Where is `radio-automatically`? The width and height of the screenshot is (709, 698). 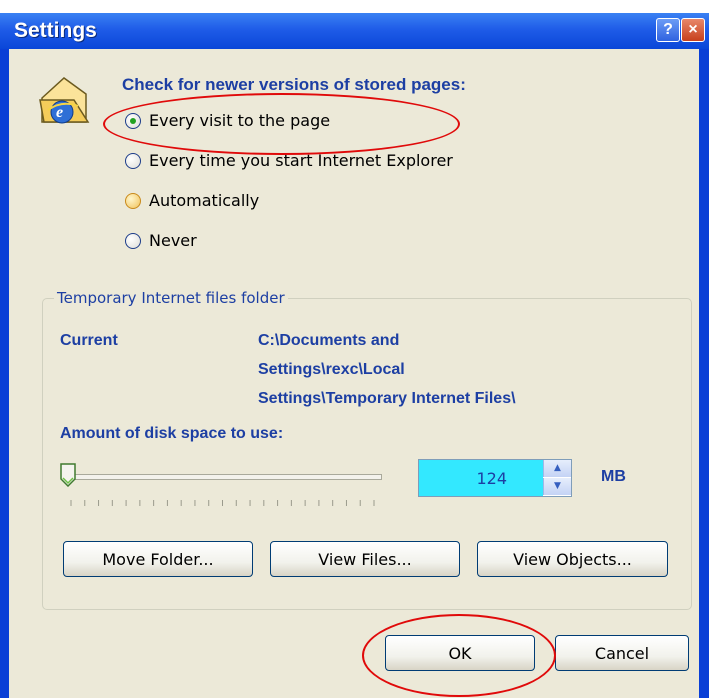 radio-automatically is located at coordinates (133, 201).